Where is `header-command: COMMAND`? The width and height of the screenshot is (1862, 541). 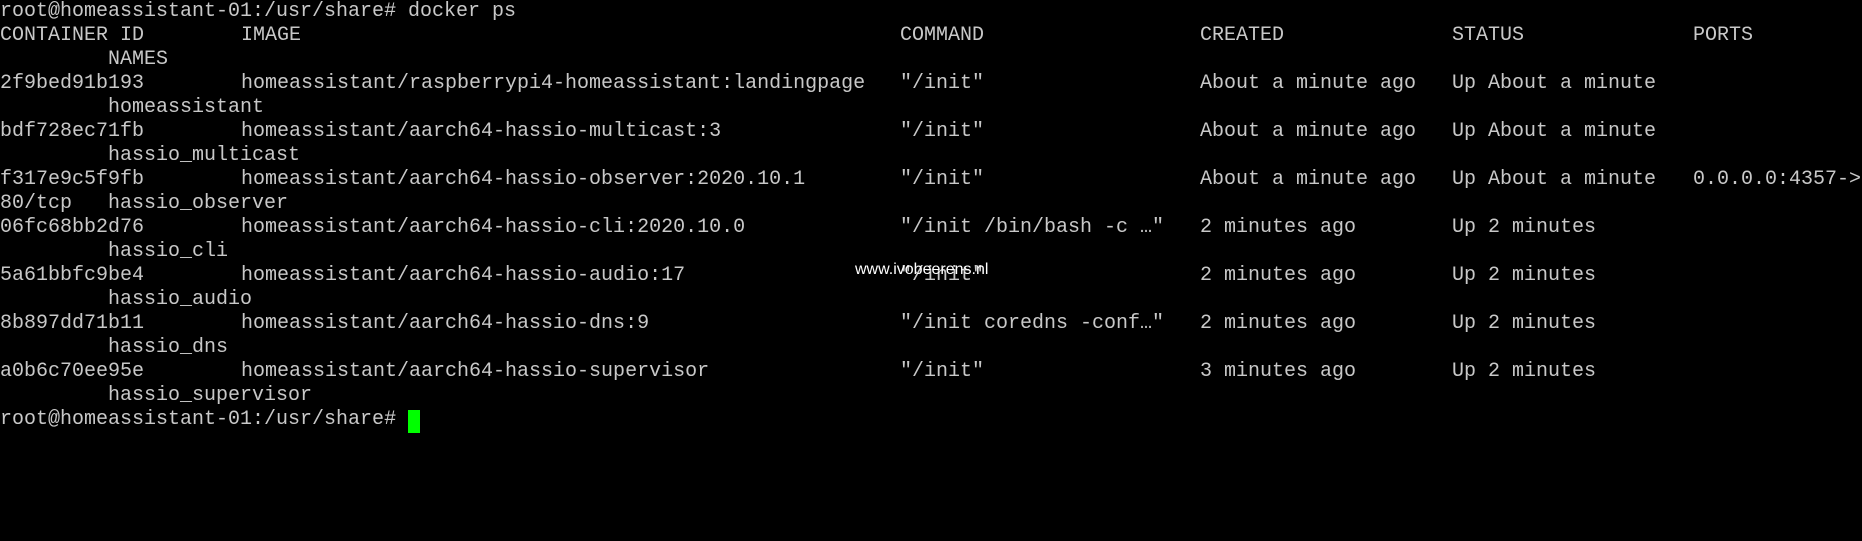 header-command: COMMAND is located at coordinates (942, 35).